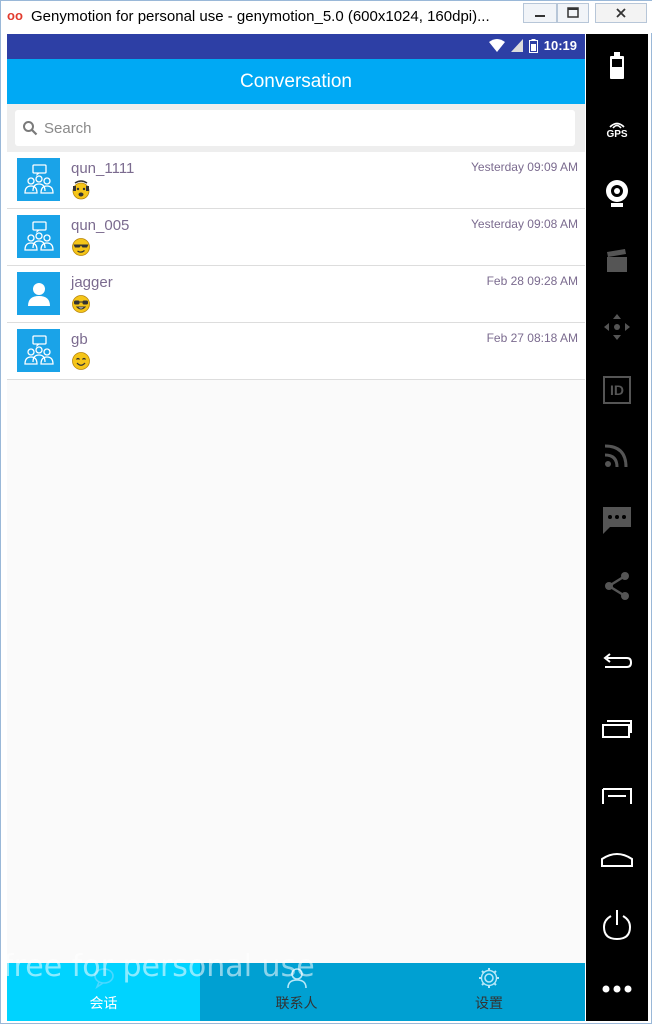  I want to click on conversation-time: Yesterday 09:09 AM, so click(524, 167).